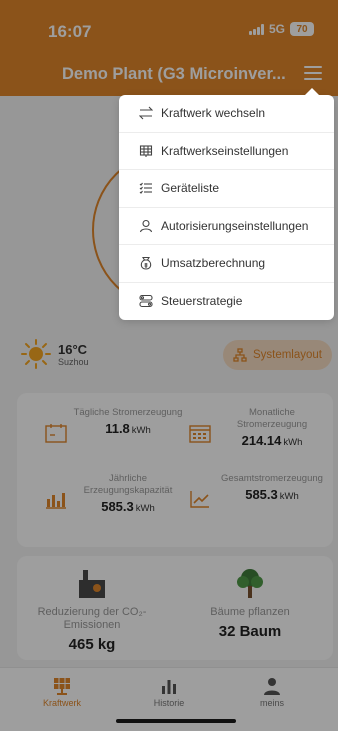 The image size is (338, 731). I want to click on menu-item-plant-settings: Kraftwerkseinstellungen, so click(226, 151).